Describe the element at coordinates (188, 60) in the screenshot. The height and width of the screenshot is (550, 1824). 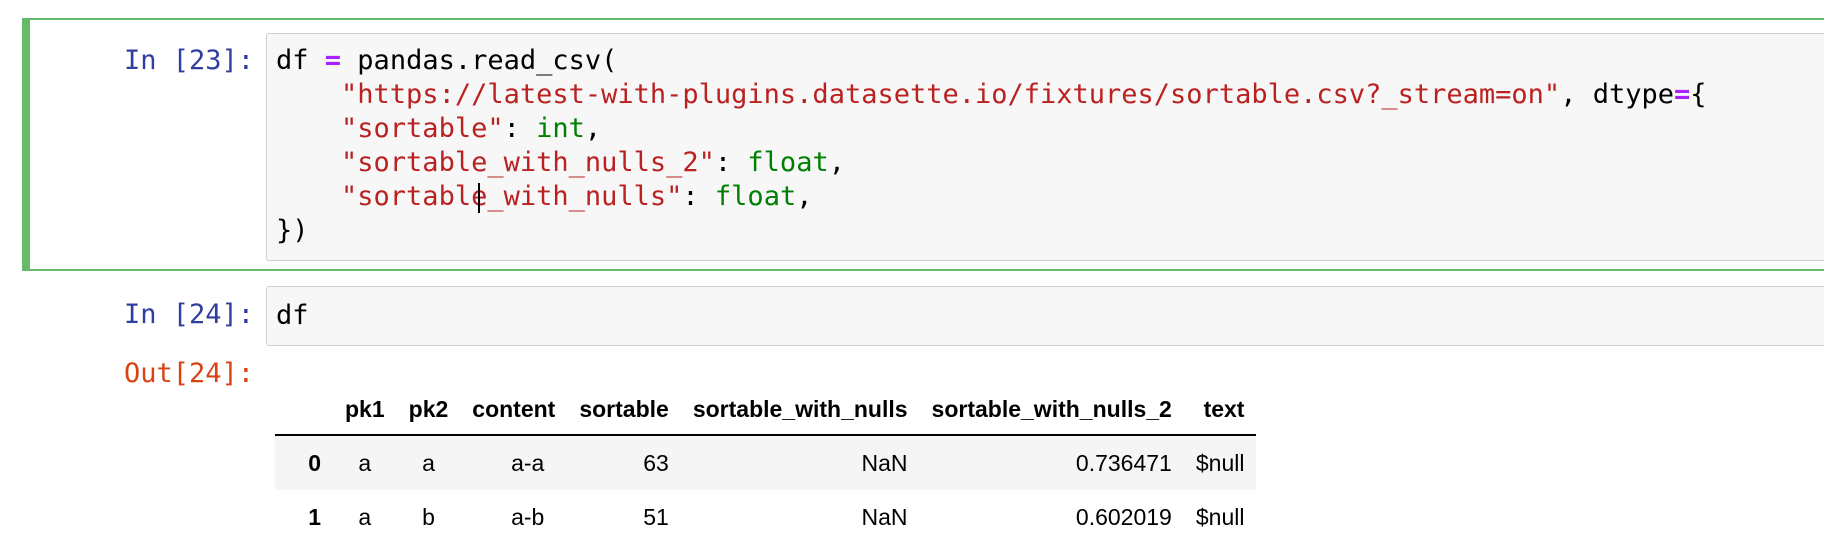
I see `input-prompt-23: In [23]:` at that location.